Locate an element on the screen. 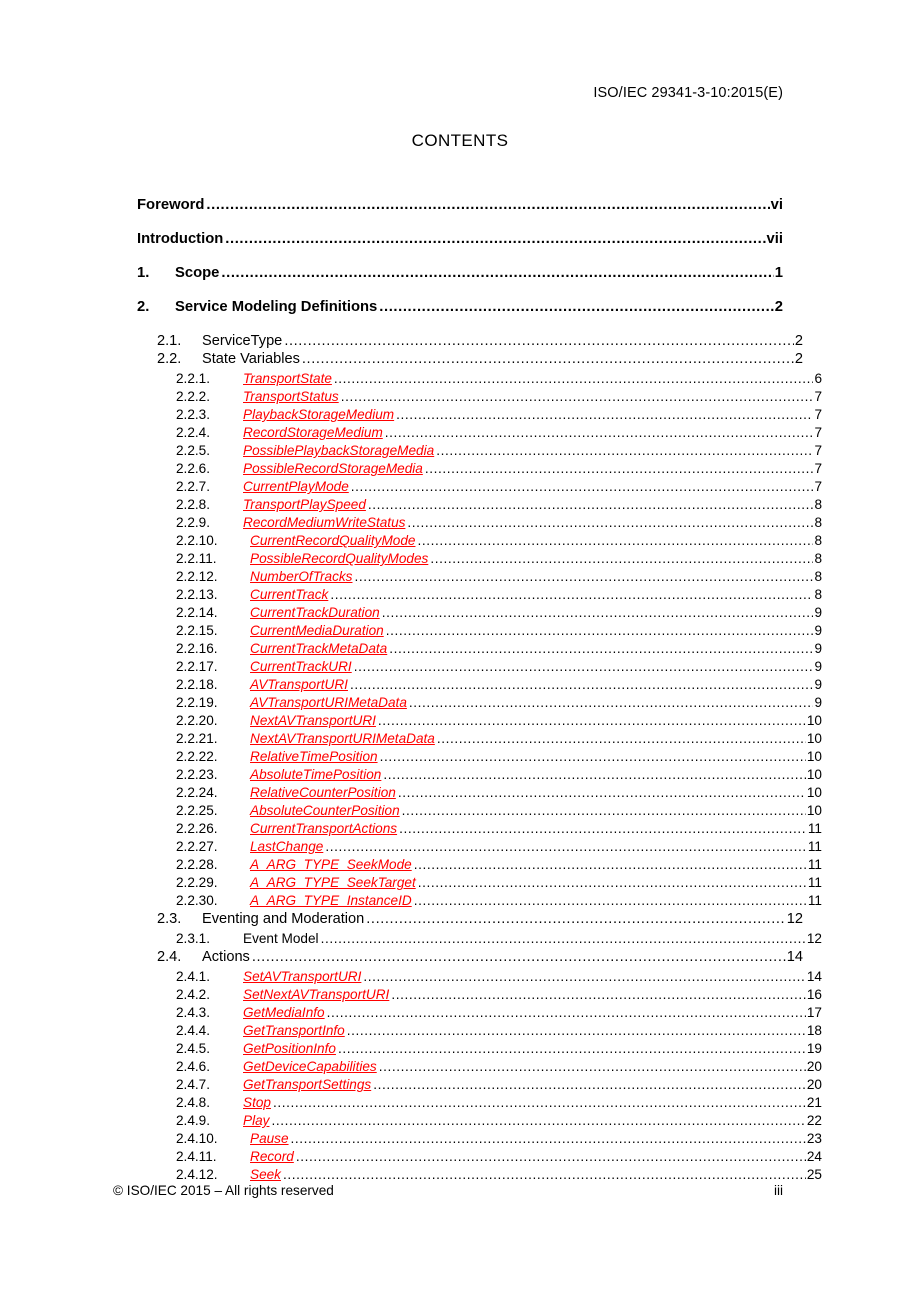 The width and height of the screenshot is (920, 1302). toc-entry-label: AbsoluteTimePosition is located at coordinates (316, 775).